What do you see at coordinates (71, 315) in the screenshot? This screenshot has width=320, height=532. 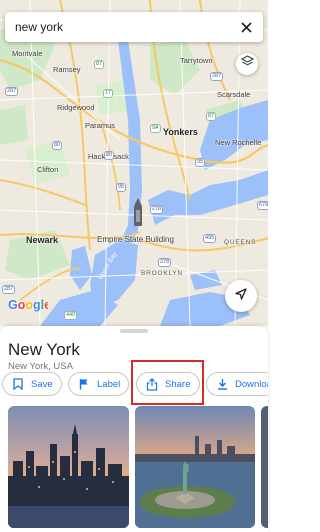 I see `route-shield: 440` at bounding box center [71, 315].